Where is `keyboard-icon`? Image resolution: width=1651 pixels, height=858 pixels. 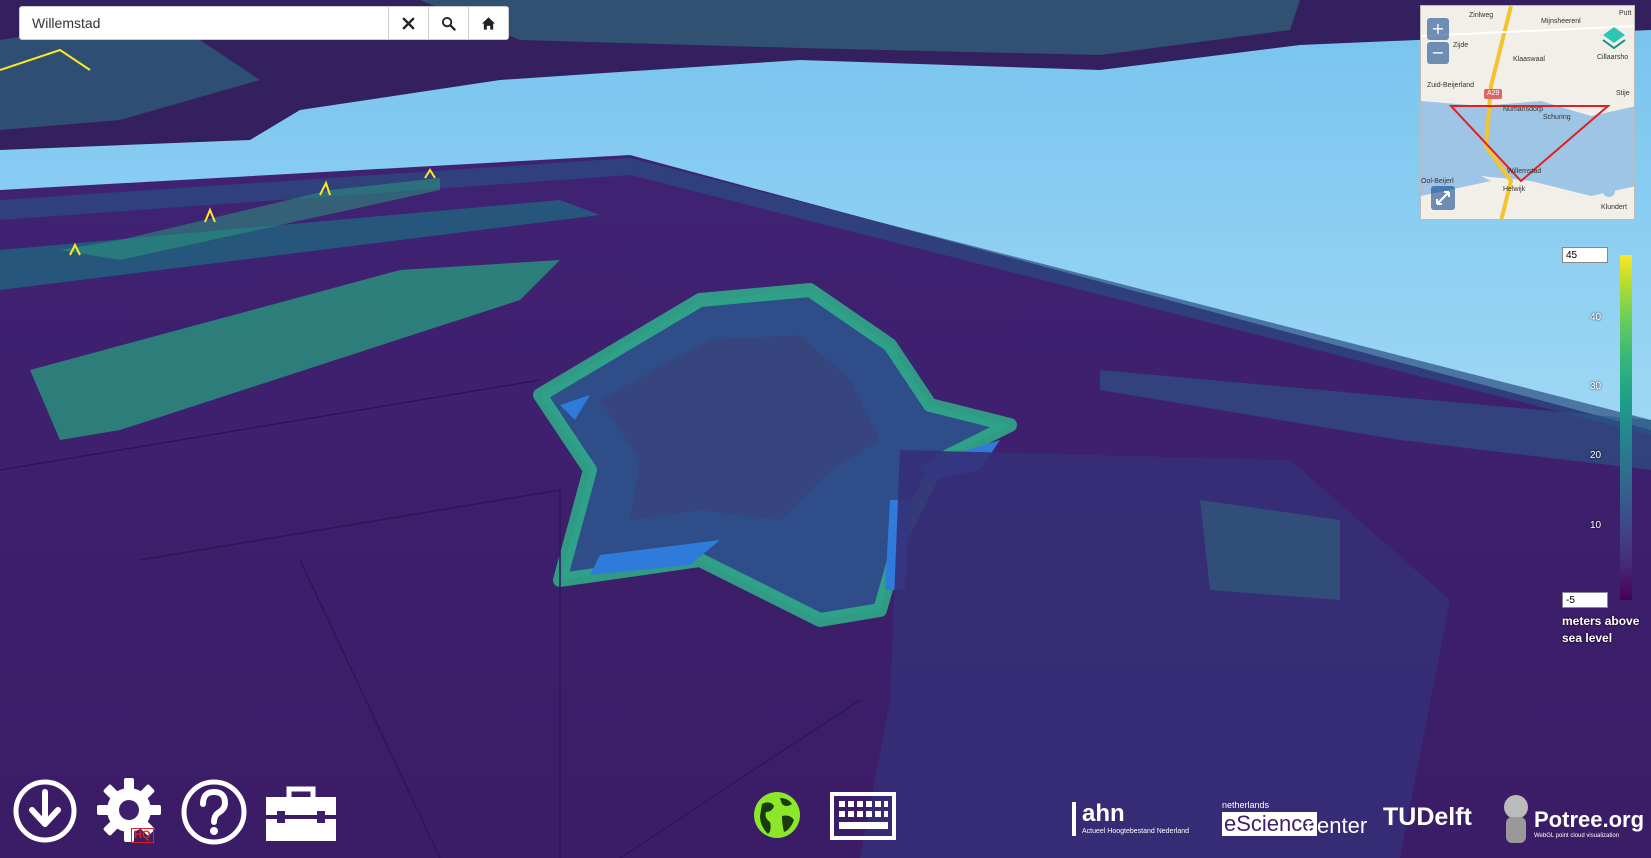 keyboard-icon is located at coordinates (863, 816).